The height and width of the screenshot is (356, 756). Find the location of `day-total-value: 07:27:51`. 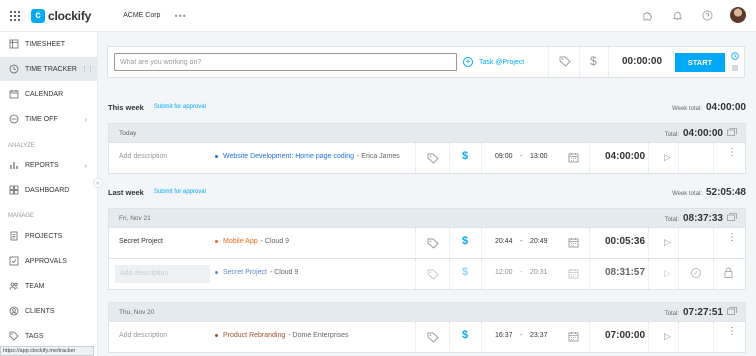

day-total-value: 07:27:51 is located at coordinates (702, 312).